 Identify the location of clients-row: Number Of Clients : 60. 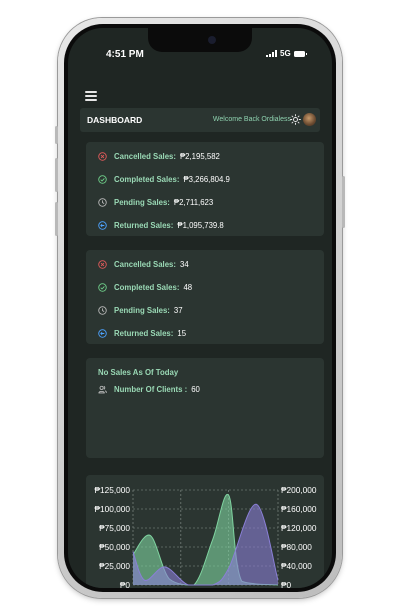
(149, 389).